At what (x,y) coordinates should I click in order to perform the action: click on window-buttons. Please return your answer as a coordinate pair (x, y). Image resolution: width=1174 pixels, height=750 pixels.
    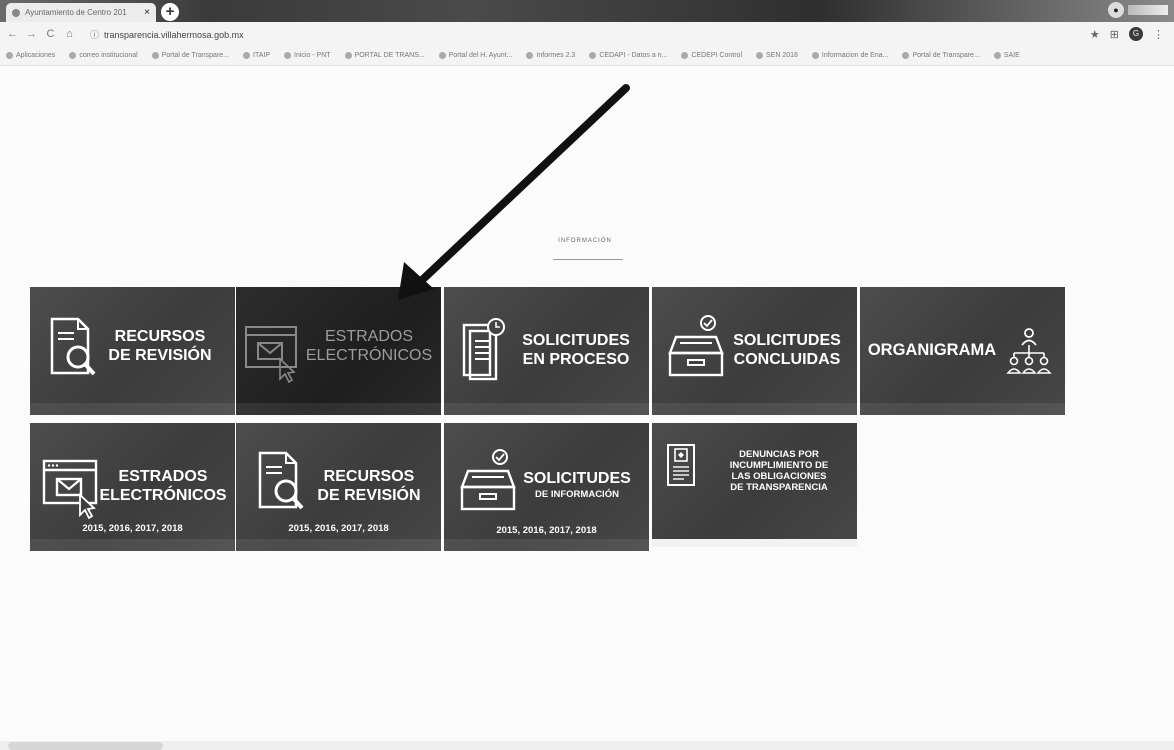
    Looking at the image, I should click on (1148, 10).